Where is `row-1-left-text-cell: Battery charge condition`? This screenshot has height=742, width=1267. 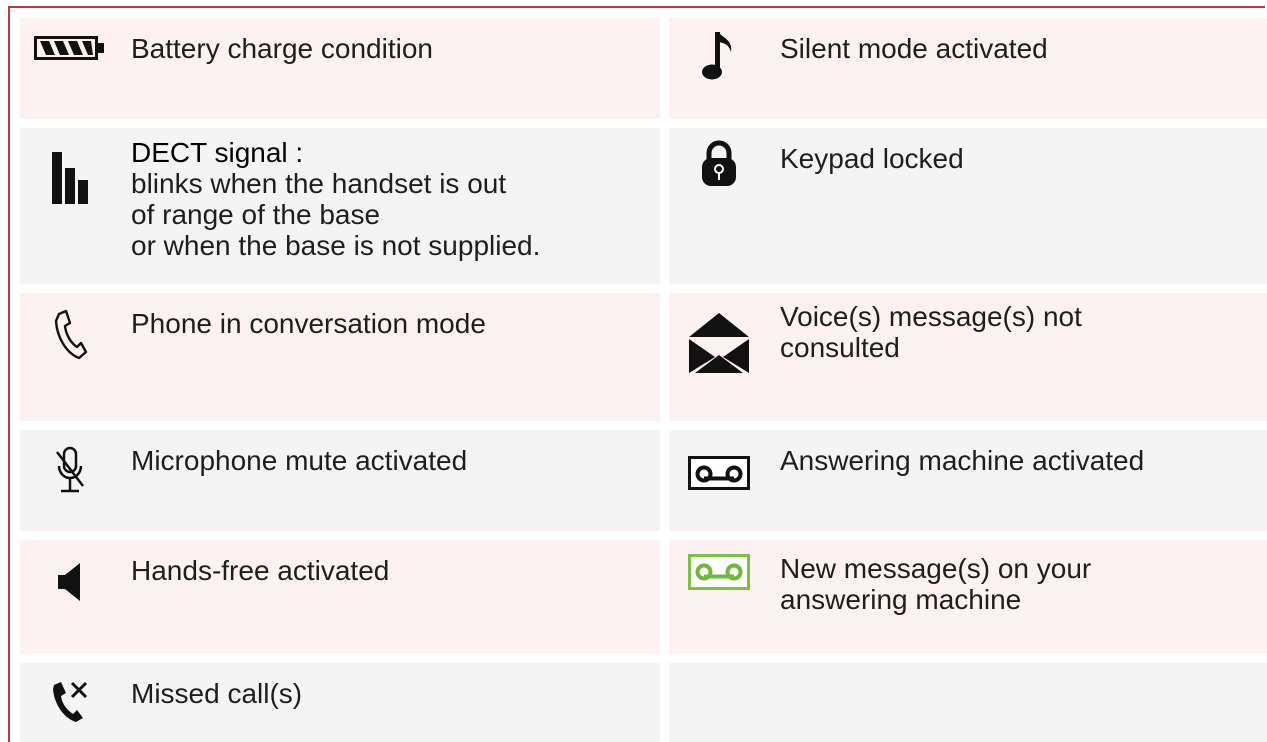
row-1-left-text-cell: Battery charge condition is located at coordinates (390, 68).